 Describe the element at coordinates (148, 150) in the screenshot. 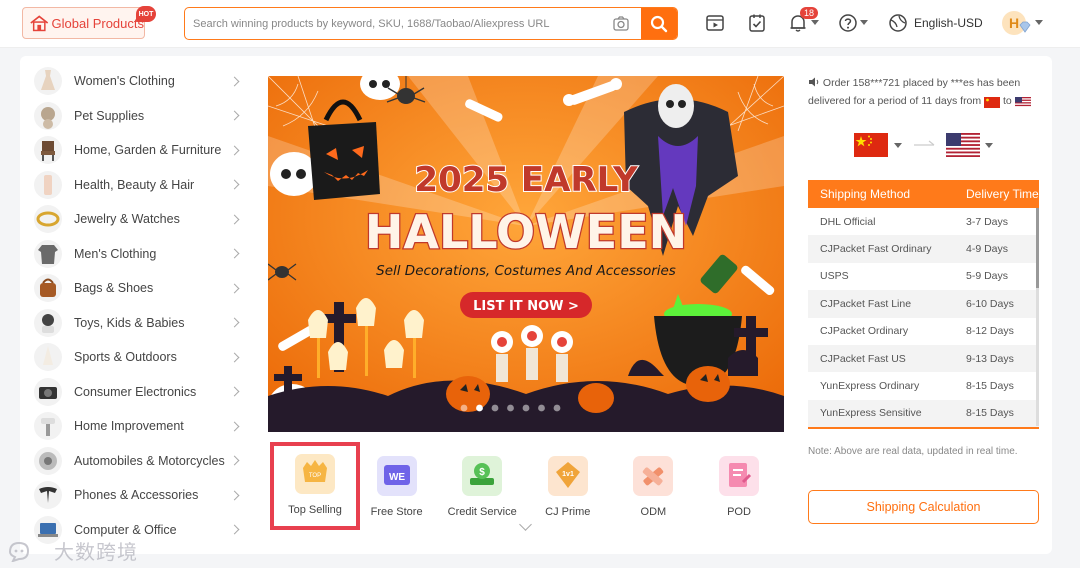

I see `category-label: Home, Garden & Furniture` at that location.